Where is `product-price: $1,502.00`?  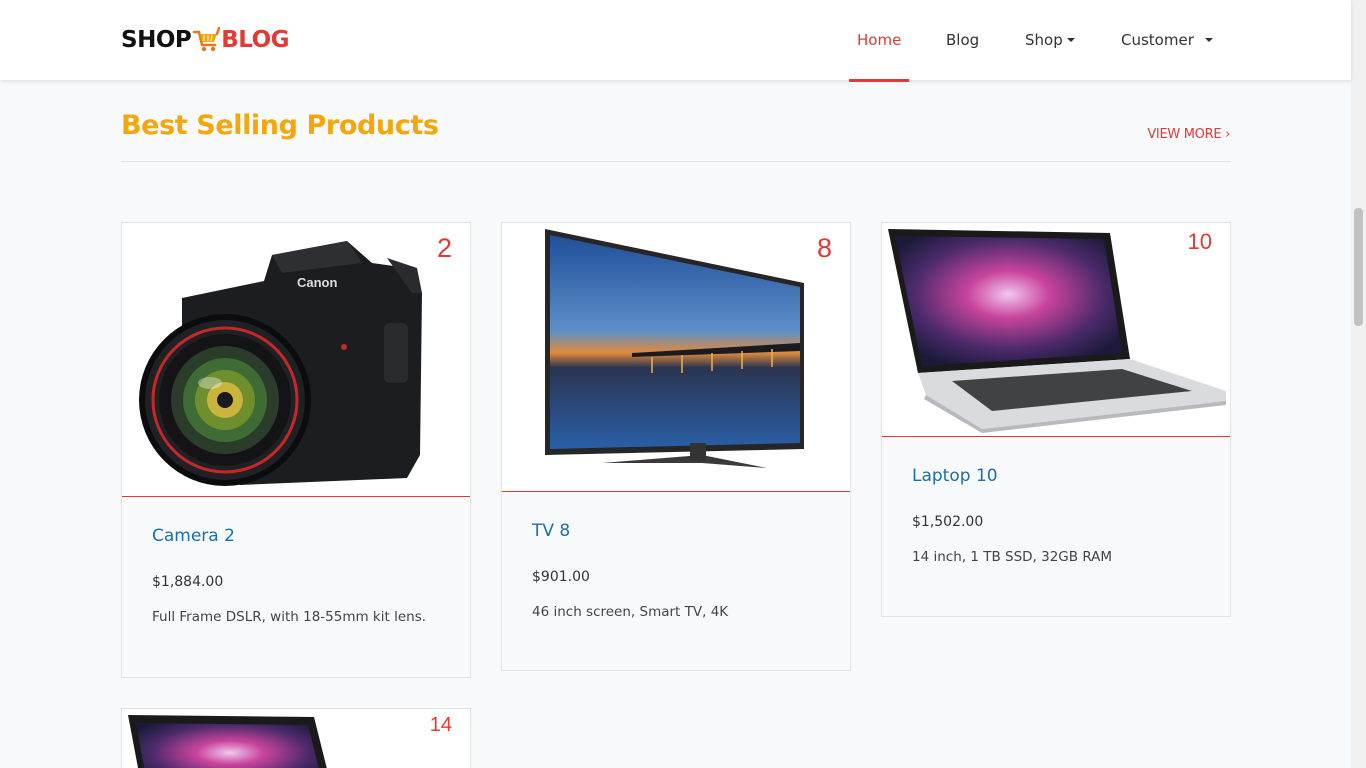
product-price: $1,502.00 is located at coordinates (948, 522).